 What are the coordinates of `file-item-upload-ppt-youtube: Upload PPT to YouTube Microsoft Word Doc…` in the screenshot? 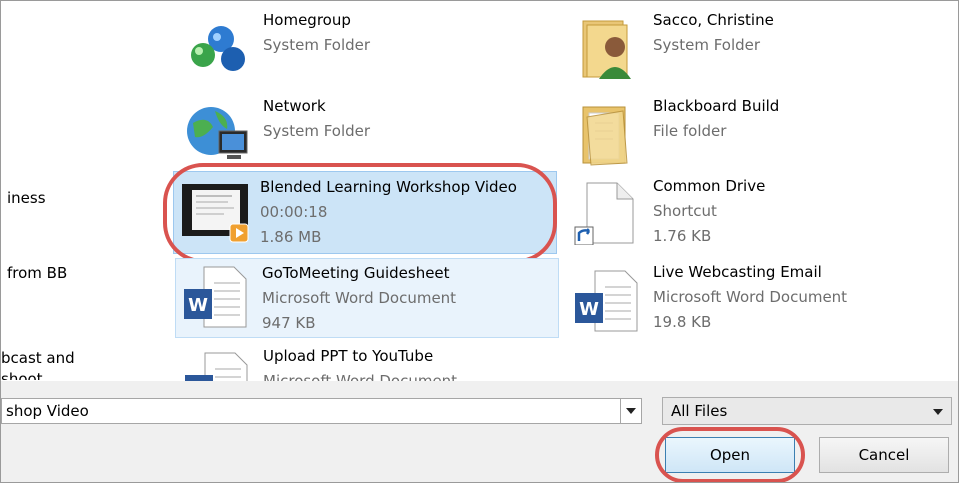 It's located at (367, 364).